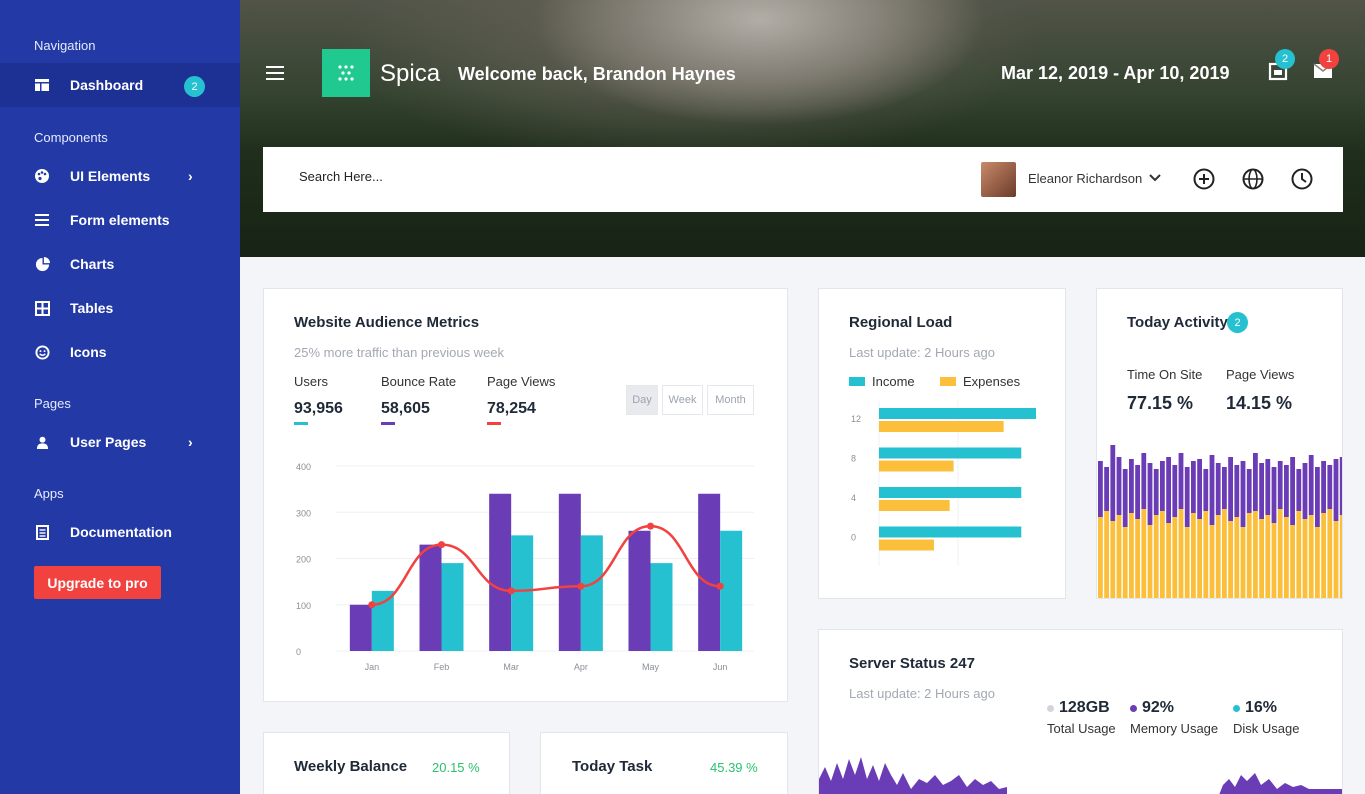  I want to click on y-tick-label: 4, so click(853, 498).